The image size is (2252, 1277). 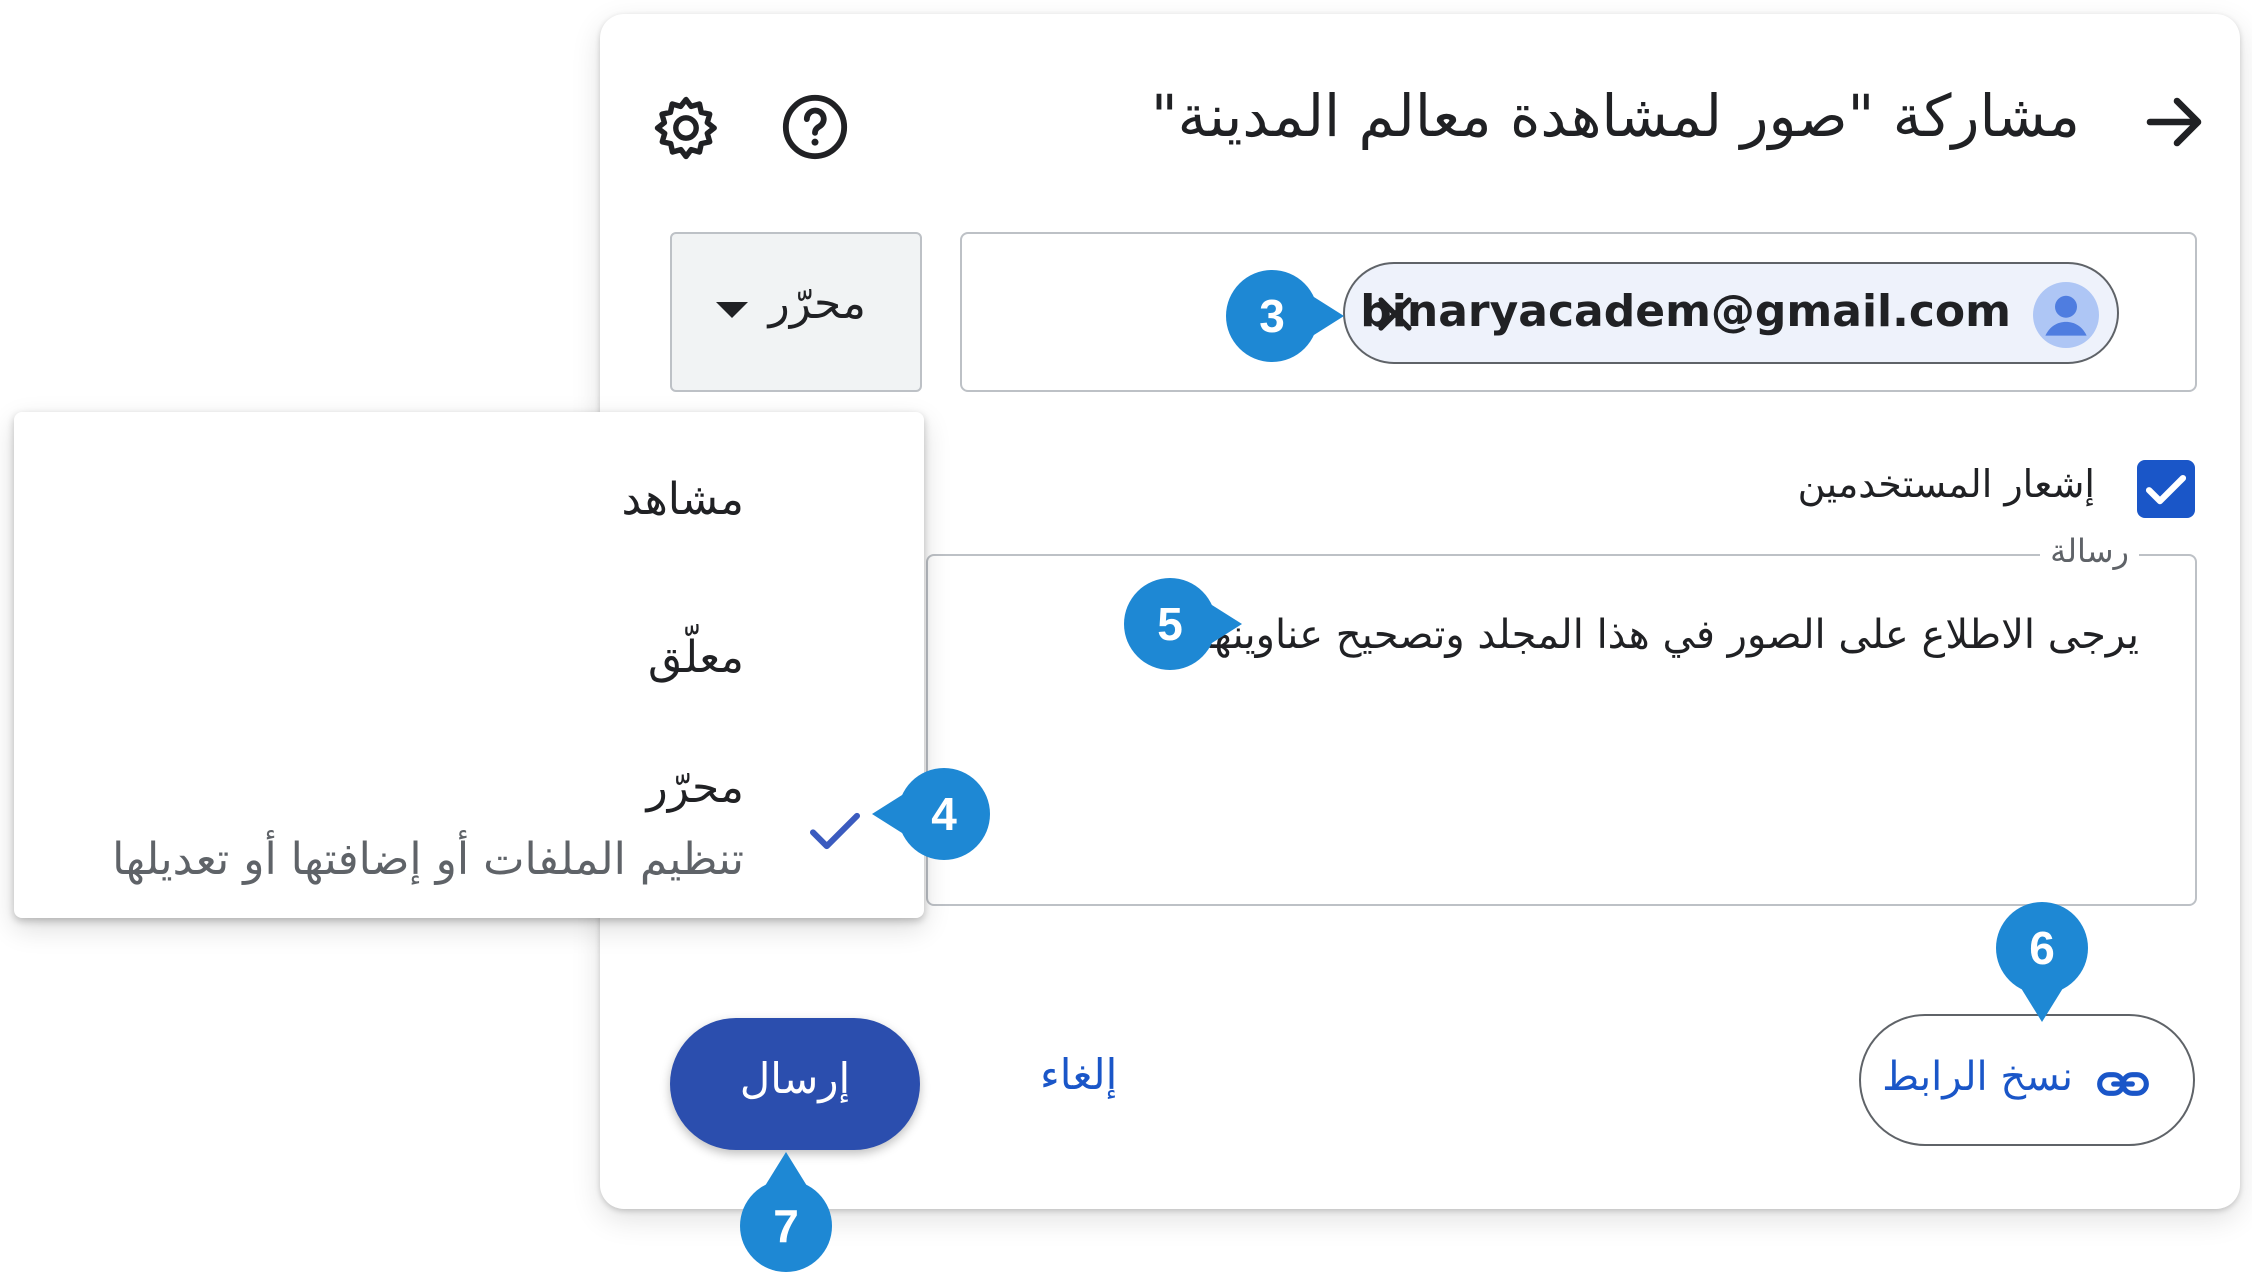 I want to click on message-legend: رسالة, so click(x=2089, y=551).